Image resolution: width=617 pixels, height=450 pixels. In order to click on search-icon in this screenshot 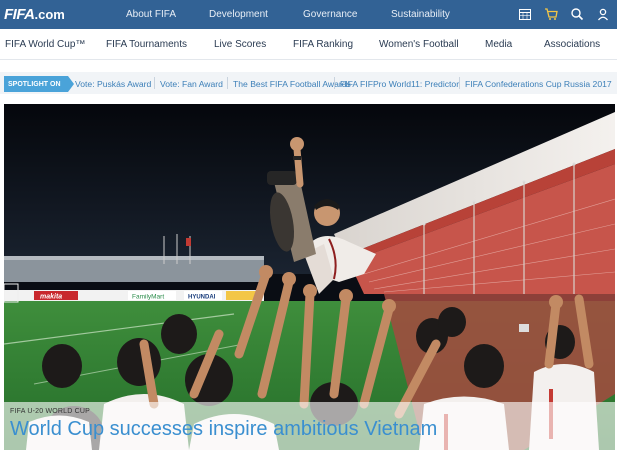, I will do `click(577, 14)`.